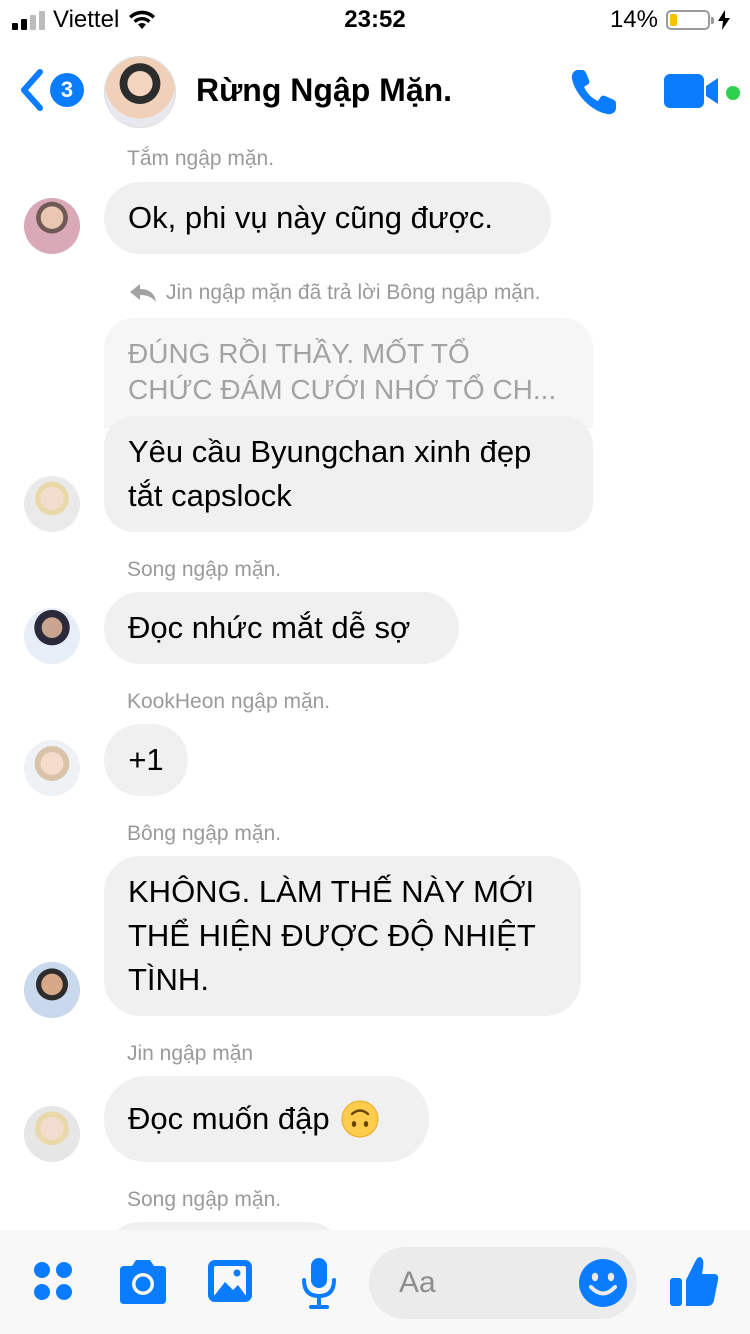 Image resolution: width=750 pixels, height=1334 pixels. What do you see at coordinates (331, 891) in the screenshot?
I see `message-text-line: KHÔNG. LÀM THẾ NÀY MỚI` at bounding box center [331, 891].